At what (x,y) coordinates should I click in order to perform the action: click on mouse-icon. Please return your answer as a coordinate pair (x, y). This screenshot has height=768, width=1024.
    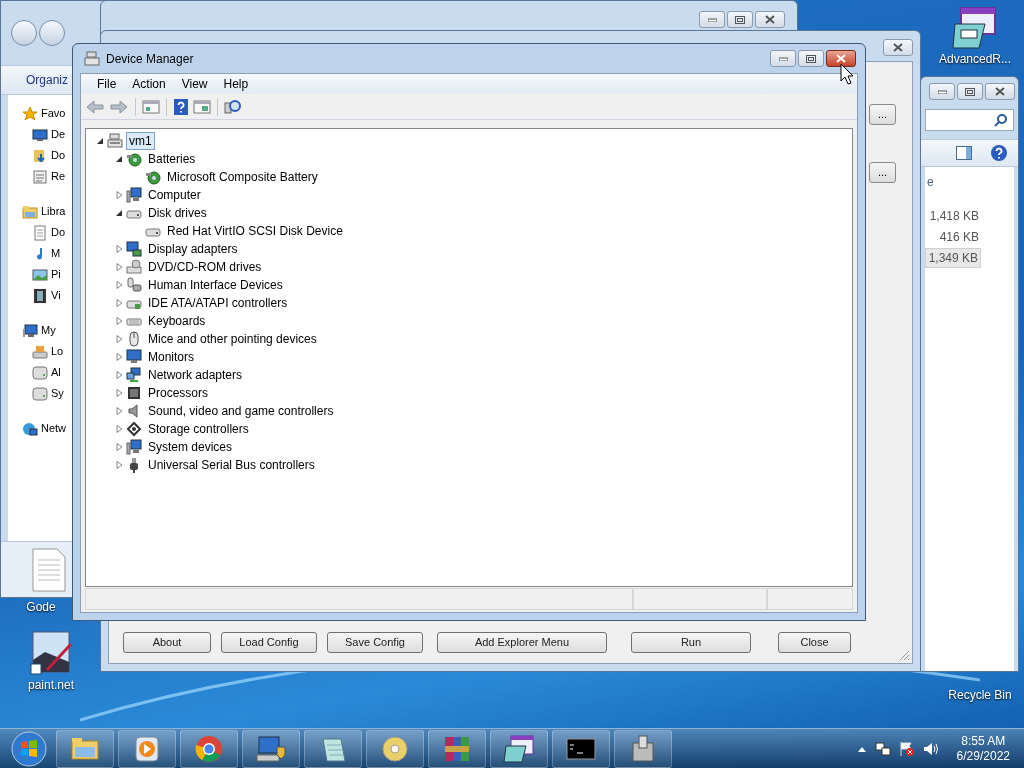
    Looking at the image, I should click on (134, 339).